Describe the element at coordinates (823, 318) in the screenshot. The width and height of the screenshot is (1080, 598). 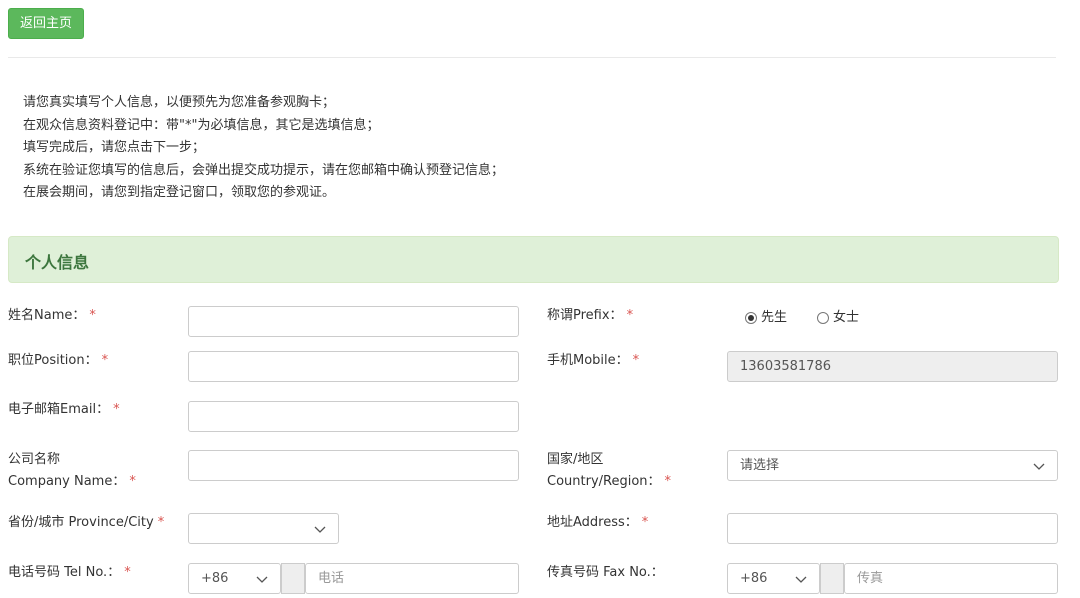
I see `radio-unchecked-icon` at that location.